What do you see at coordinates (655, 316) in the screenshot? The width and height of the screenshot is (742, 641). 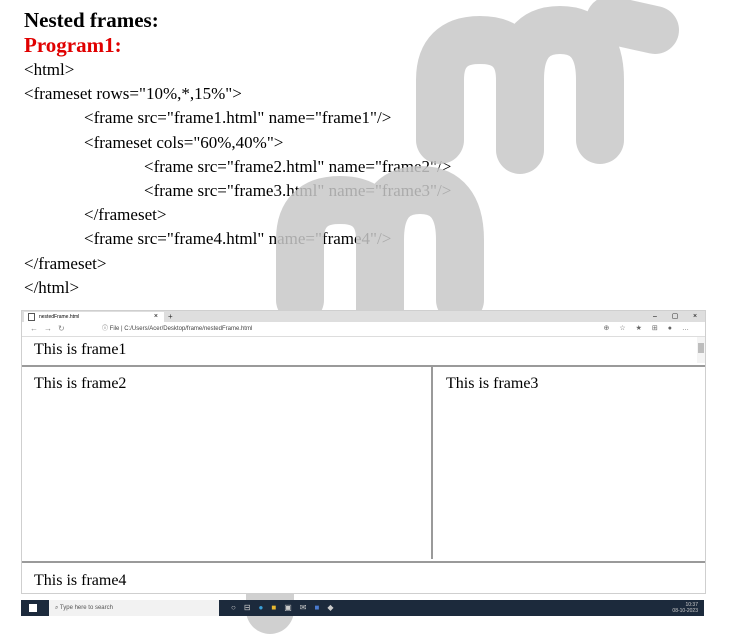 I see `minimize-icon: –` at bounding box center [655, 316].